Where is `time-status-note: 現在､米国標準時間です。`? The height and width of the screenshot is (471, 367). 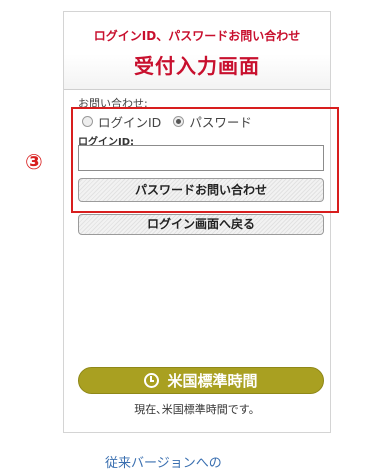 time-status-note: 現在､米国標準時間です。 is located at coordinates (197, 409).